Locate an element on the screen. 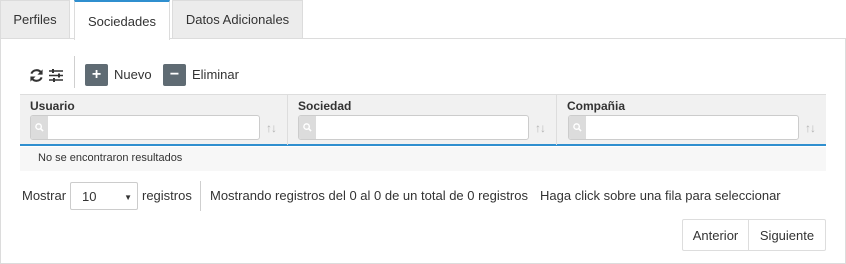 The width and height of the screenshot is (846, 264). delete-button: − is located at coordinates (174, 75).